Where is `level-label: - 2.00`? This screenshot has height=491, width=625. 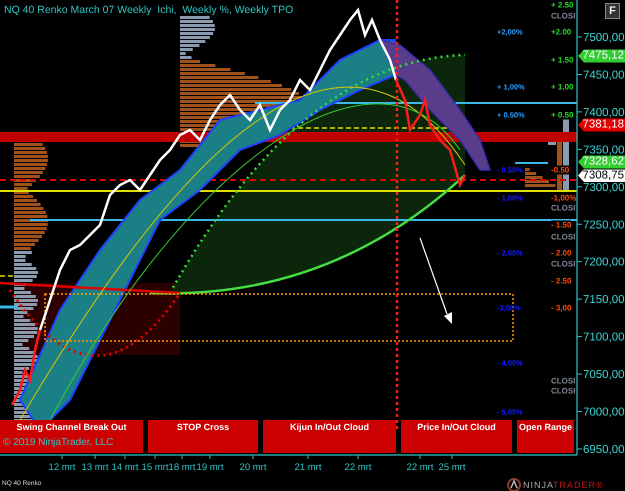
level-label: - 2.00 is located at coordinates (561, 253).